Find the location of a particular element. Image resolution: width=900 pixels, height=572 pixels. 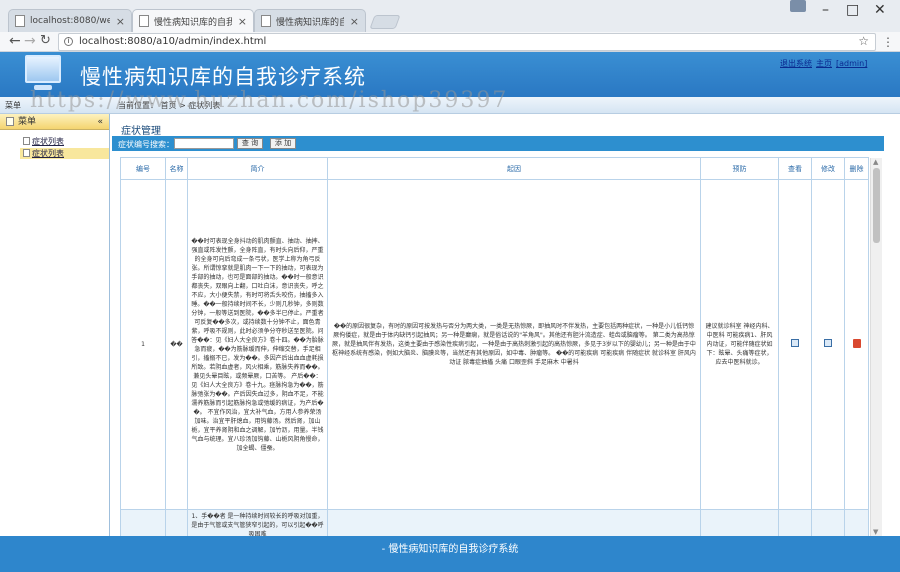

reload-icon: ↻ is located at coordinates (45, 40).